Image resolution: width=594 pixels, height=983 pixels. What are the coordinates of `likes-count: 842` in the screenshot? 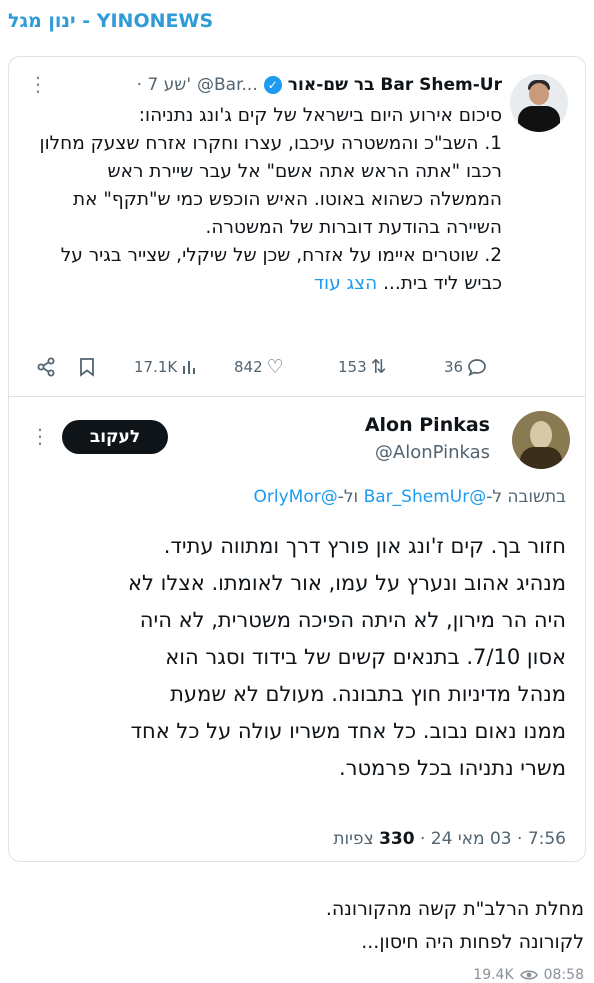 It's located at (248, 367).